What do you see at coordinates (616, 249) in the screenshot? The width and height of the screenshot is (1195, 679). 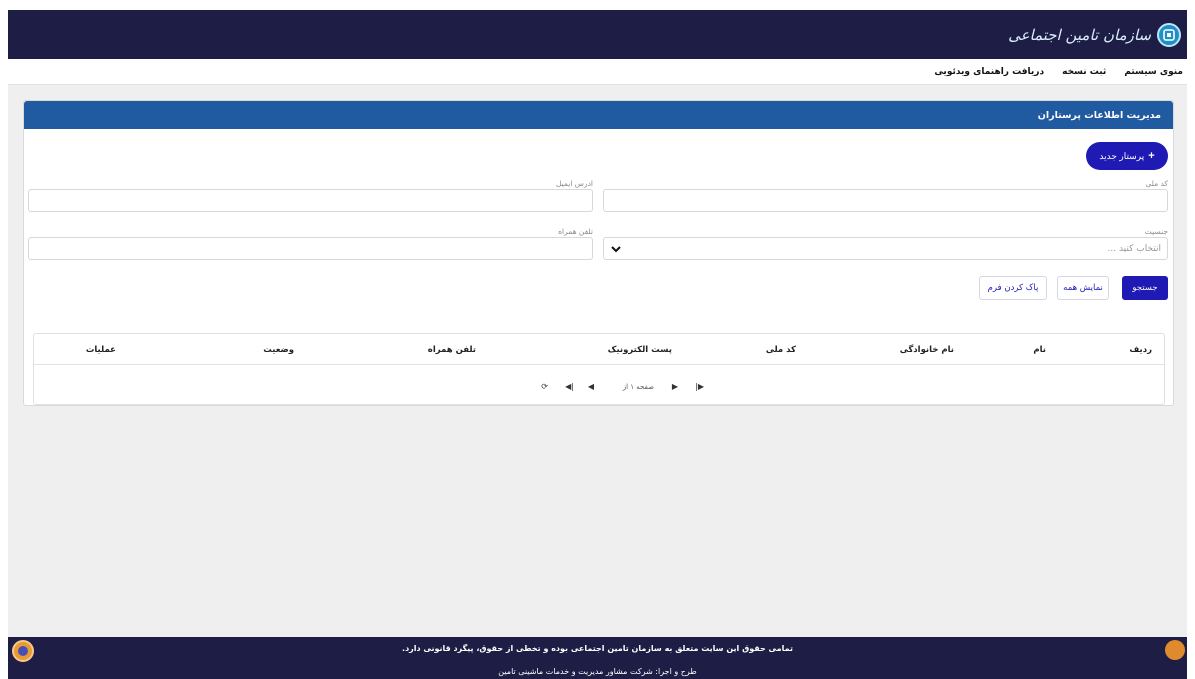 I see `chevron-down-icon` at bounding box center [616, 249].